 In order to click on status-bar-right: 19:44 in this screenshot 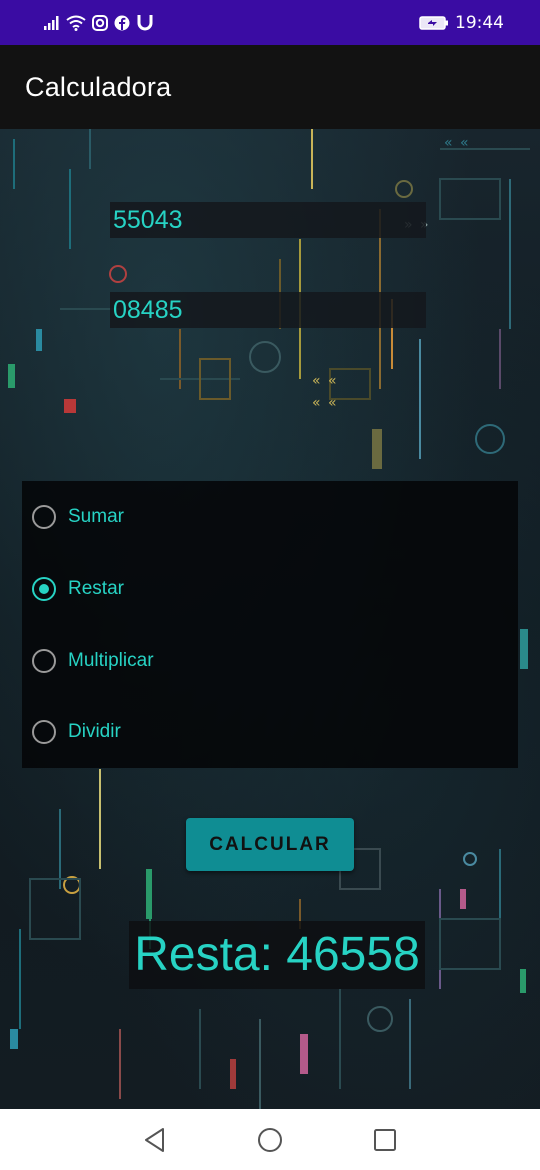, I will do `click(461, 23)`.